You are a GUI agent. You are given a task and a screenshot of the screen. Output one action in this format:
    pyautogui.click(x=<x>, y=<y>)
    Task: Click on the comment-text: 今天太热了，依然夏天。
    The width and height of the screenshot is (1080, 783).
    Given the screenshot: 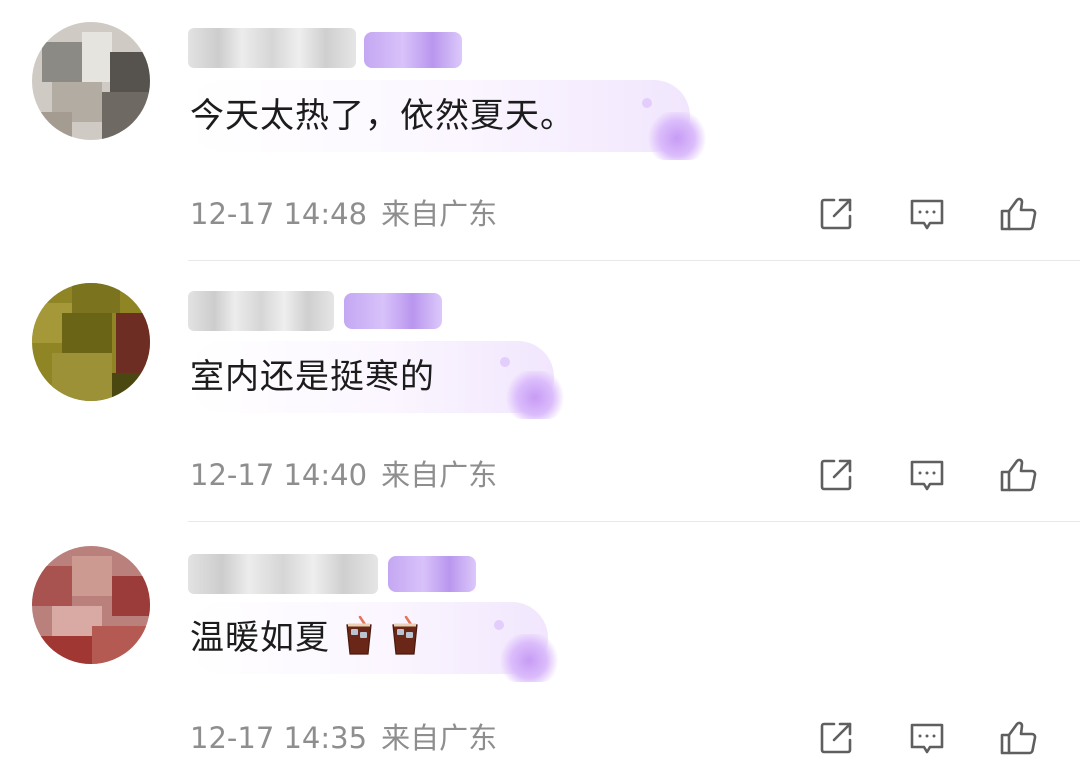 What is the action you would take?
    pyautogui.click(x=382, y=116)
    